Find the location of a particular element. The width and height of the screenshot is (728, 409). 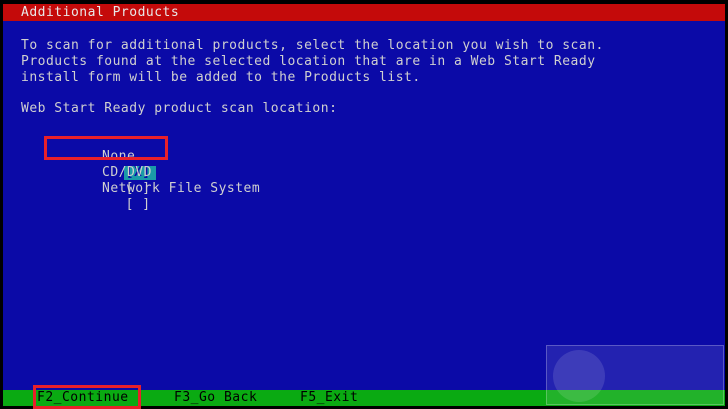

watermark-logo-icon is located at coordinates (579, 376).